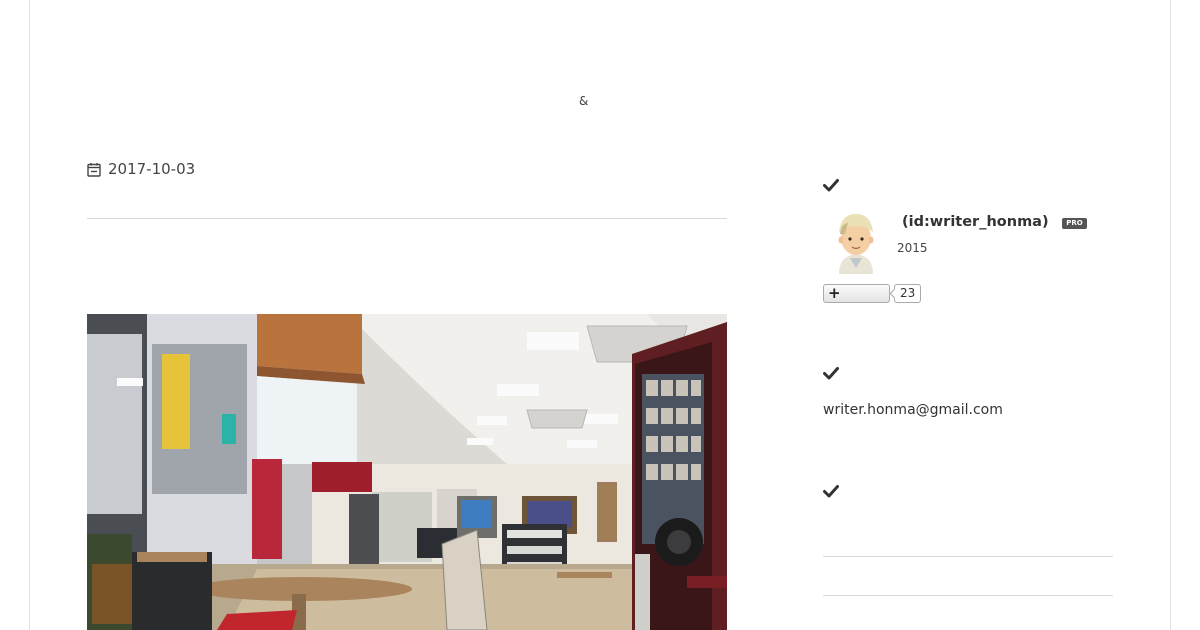 This screenshot has height=630, width=1200. What do you see at coordinates (856, 293) in the screenshot?
I see `follow-button: +` at bounding box center [856, 293].